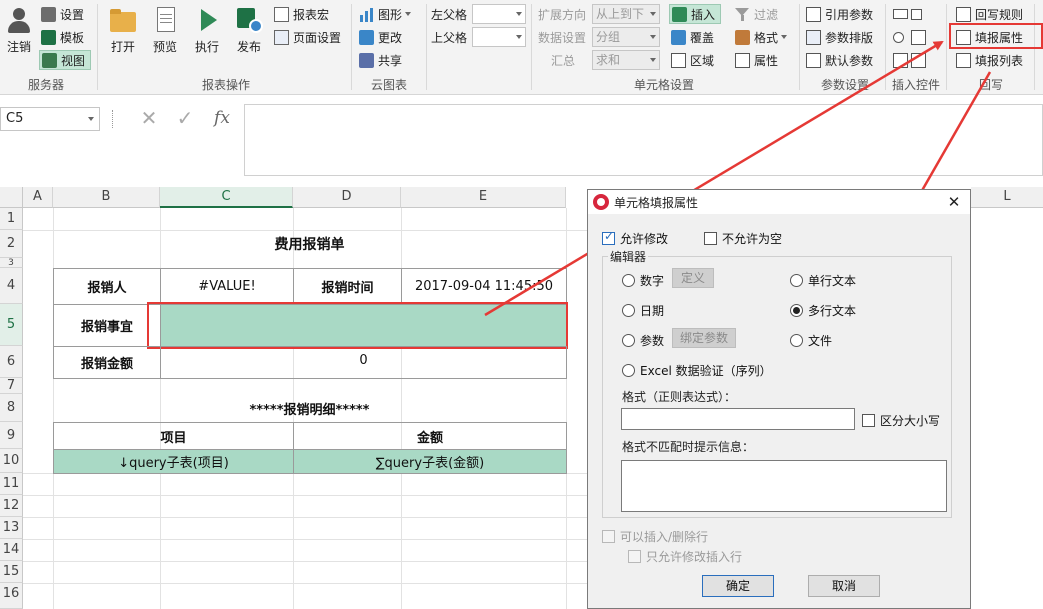 The width and height of the screenshot is (1043, 609). What do you see at coordinates (643, 280) in the screenshot?
I see `number-radio: 数字` at bounding box center [643, 280].